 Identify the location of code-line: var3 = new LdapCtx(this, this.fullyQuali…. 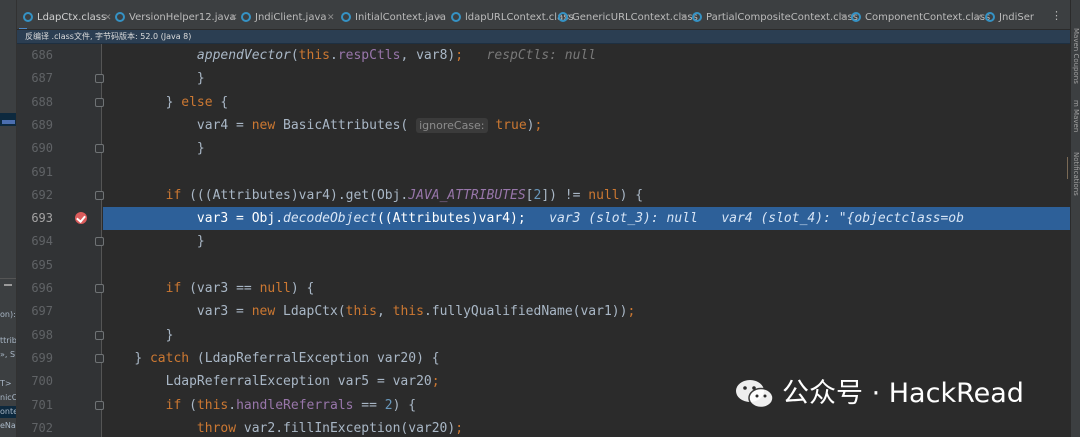
(586, 311).